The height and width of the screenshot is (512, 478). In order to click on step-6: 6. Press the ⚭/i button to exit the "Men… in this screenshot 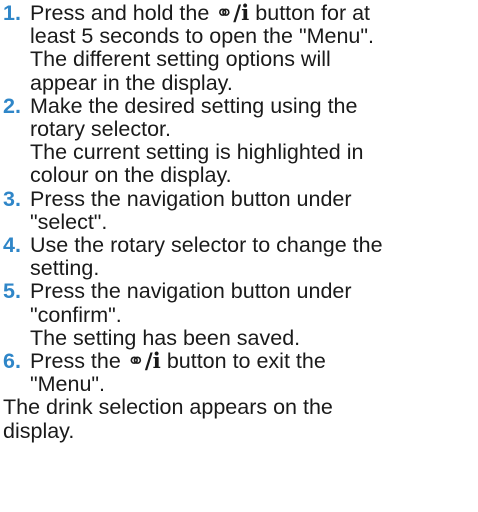, I will do `click(240, 373)`.